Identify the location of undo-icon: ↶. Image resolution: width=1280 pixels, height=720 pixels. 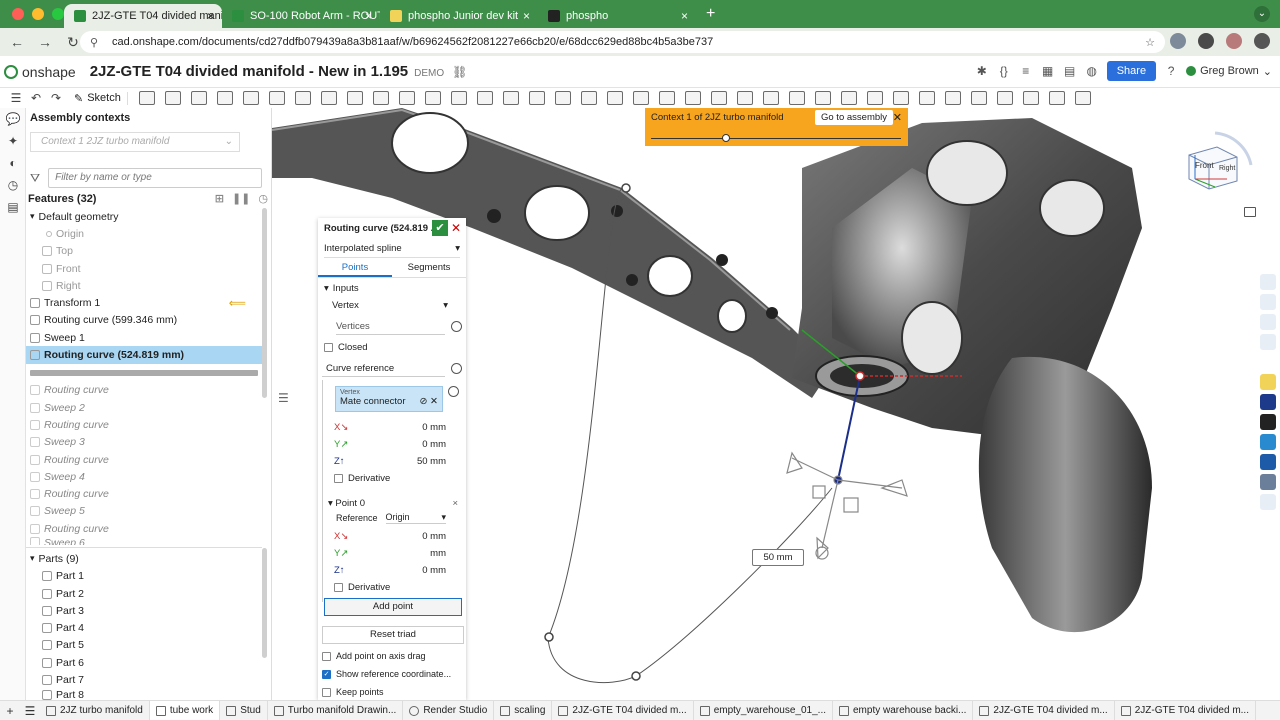
(36, 98).